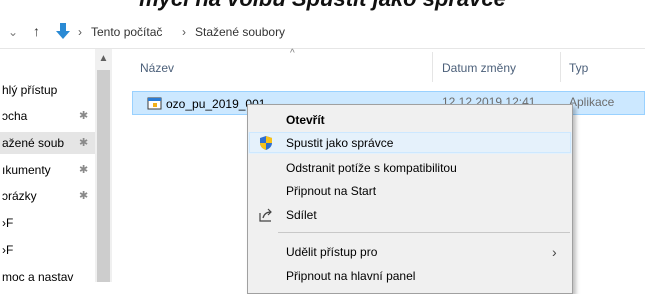 This screenshot has height=294, width=645. What do you see at coordinates (103, 59) in the screenshot?
I see `scroll-up-arrow-icon: ▲` at bounding box center [103, 59].